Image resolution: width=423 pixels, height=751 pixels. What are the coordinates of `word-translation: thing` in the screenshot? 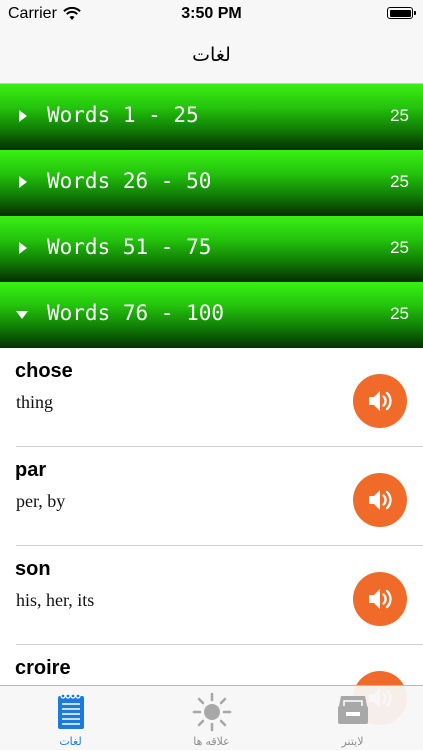 It's located at (35, 402).